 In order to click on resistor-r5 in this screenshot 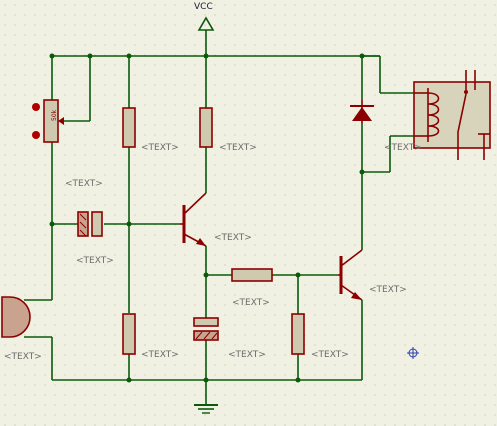, I will do `click(252, 275)`.